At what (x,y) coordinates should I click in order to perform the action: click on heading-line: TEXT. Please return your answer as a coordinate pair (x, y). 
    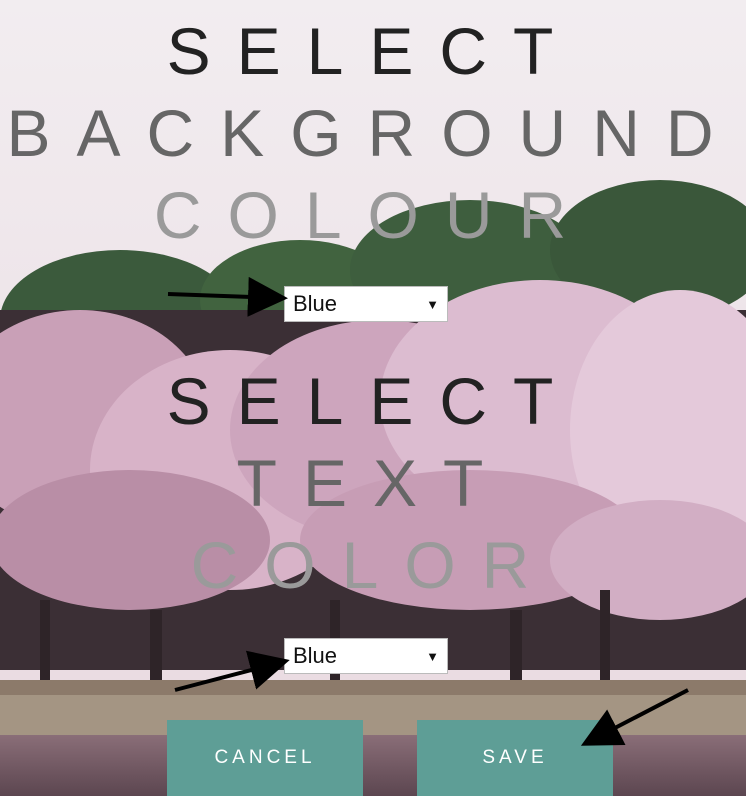
    Looking at the image, I should click on (373, 483).